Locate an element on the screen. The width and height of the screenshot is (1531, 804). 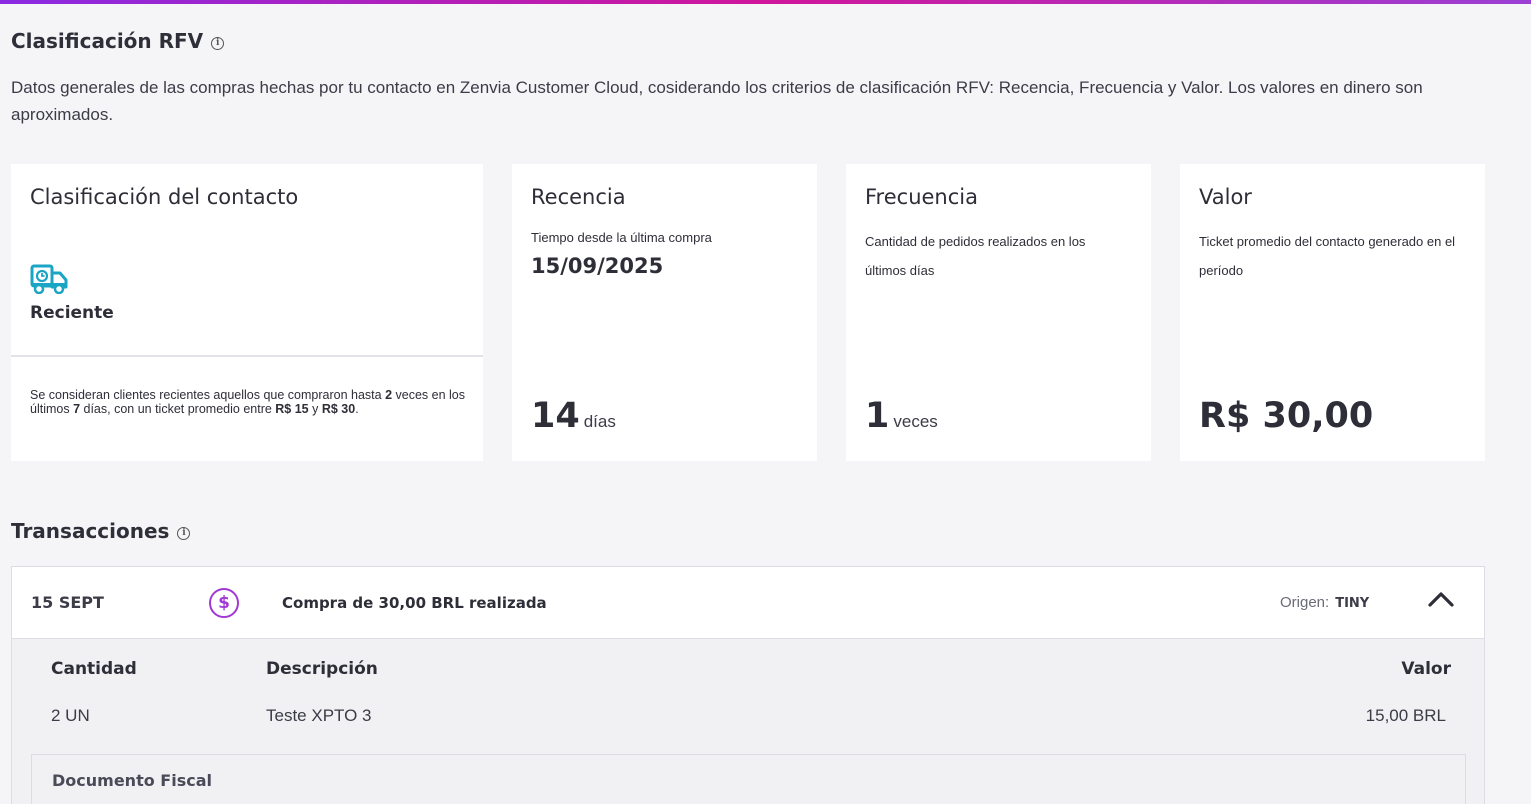
valor-value: R$ 30,00 is located at coordinates (1286, 416).